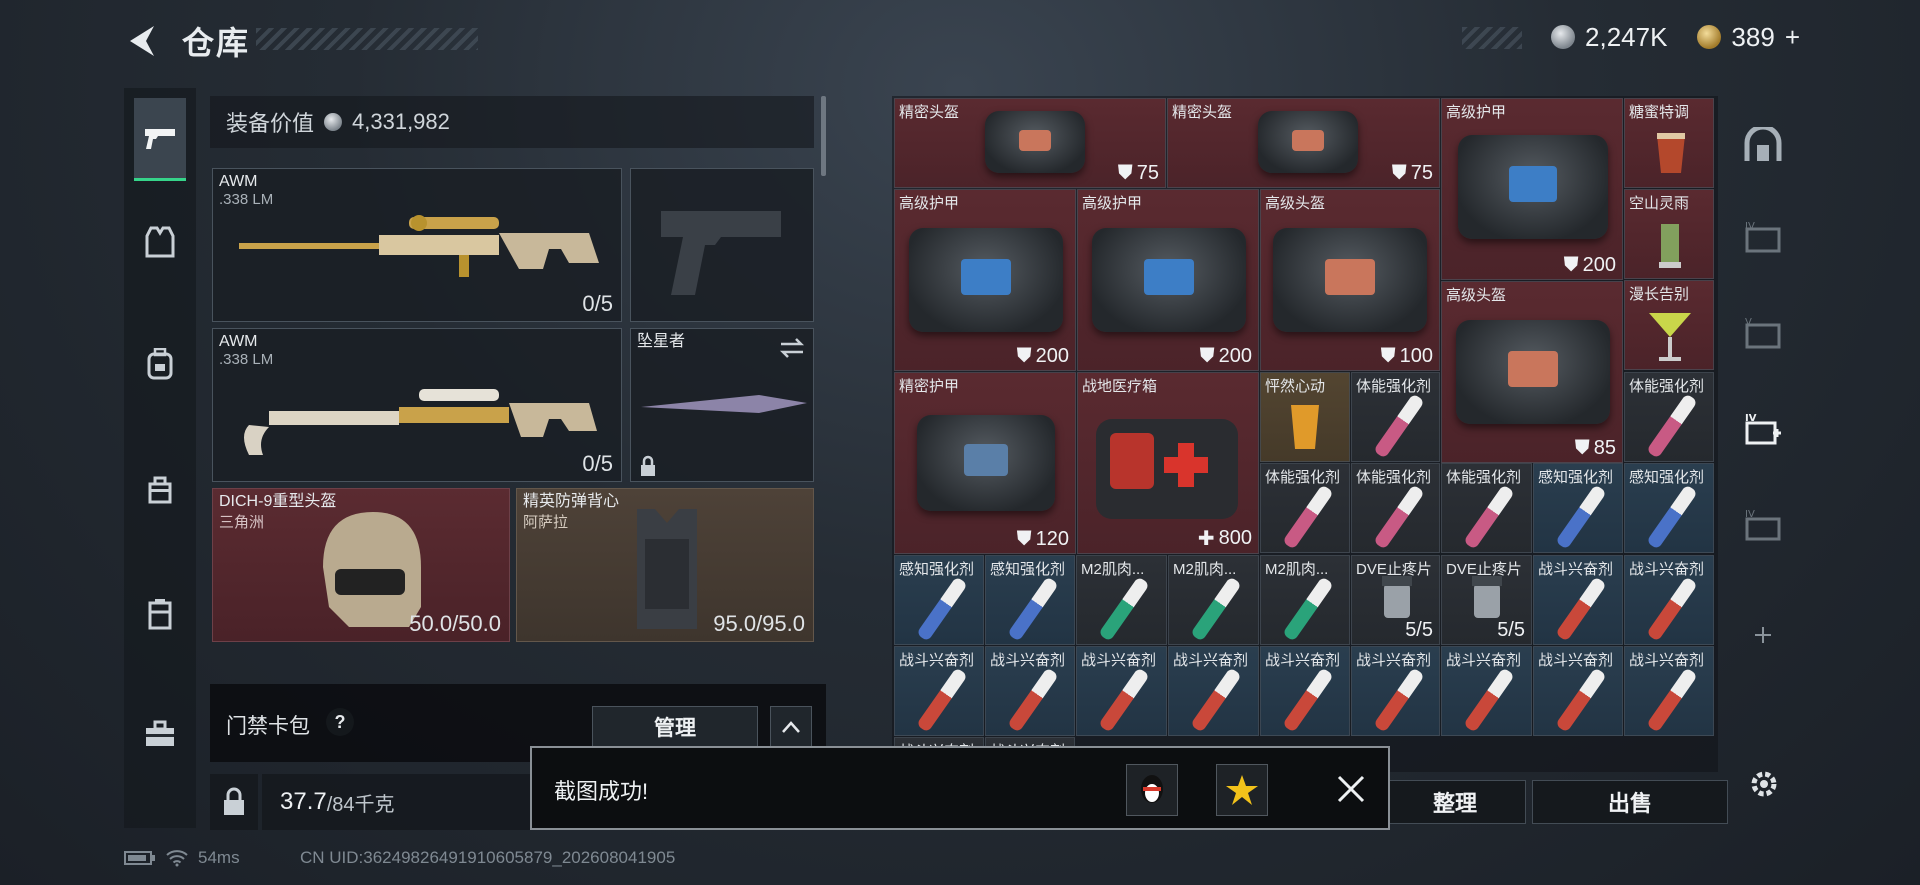  Describe the element at coordinates (1763, 237) in the screenshot. I see `storage-page-4-tab: IV` at that location.